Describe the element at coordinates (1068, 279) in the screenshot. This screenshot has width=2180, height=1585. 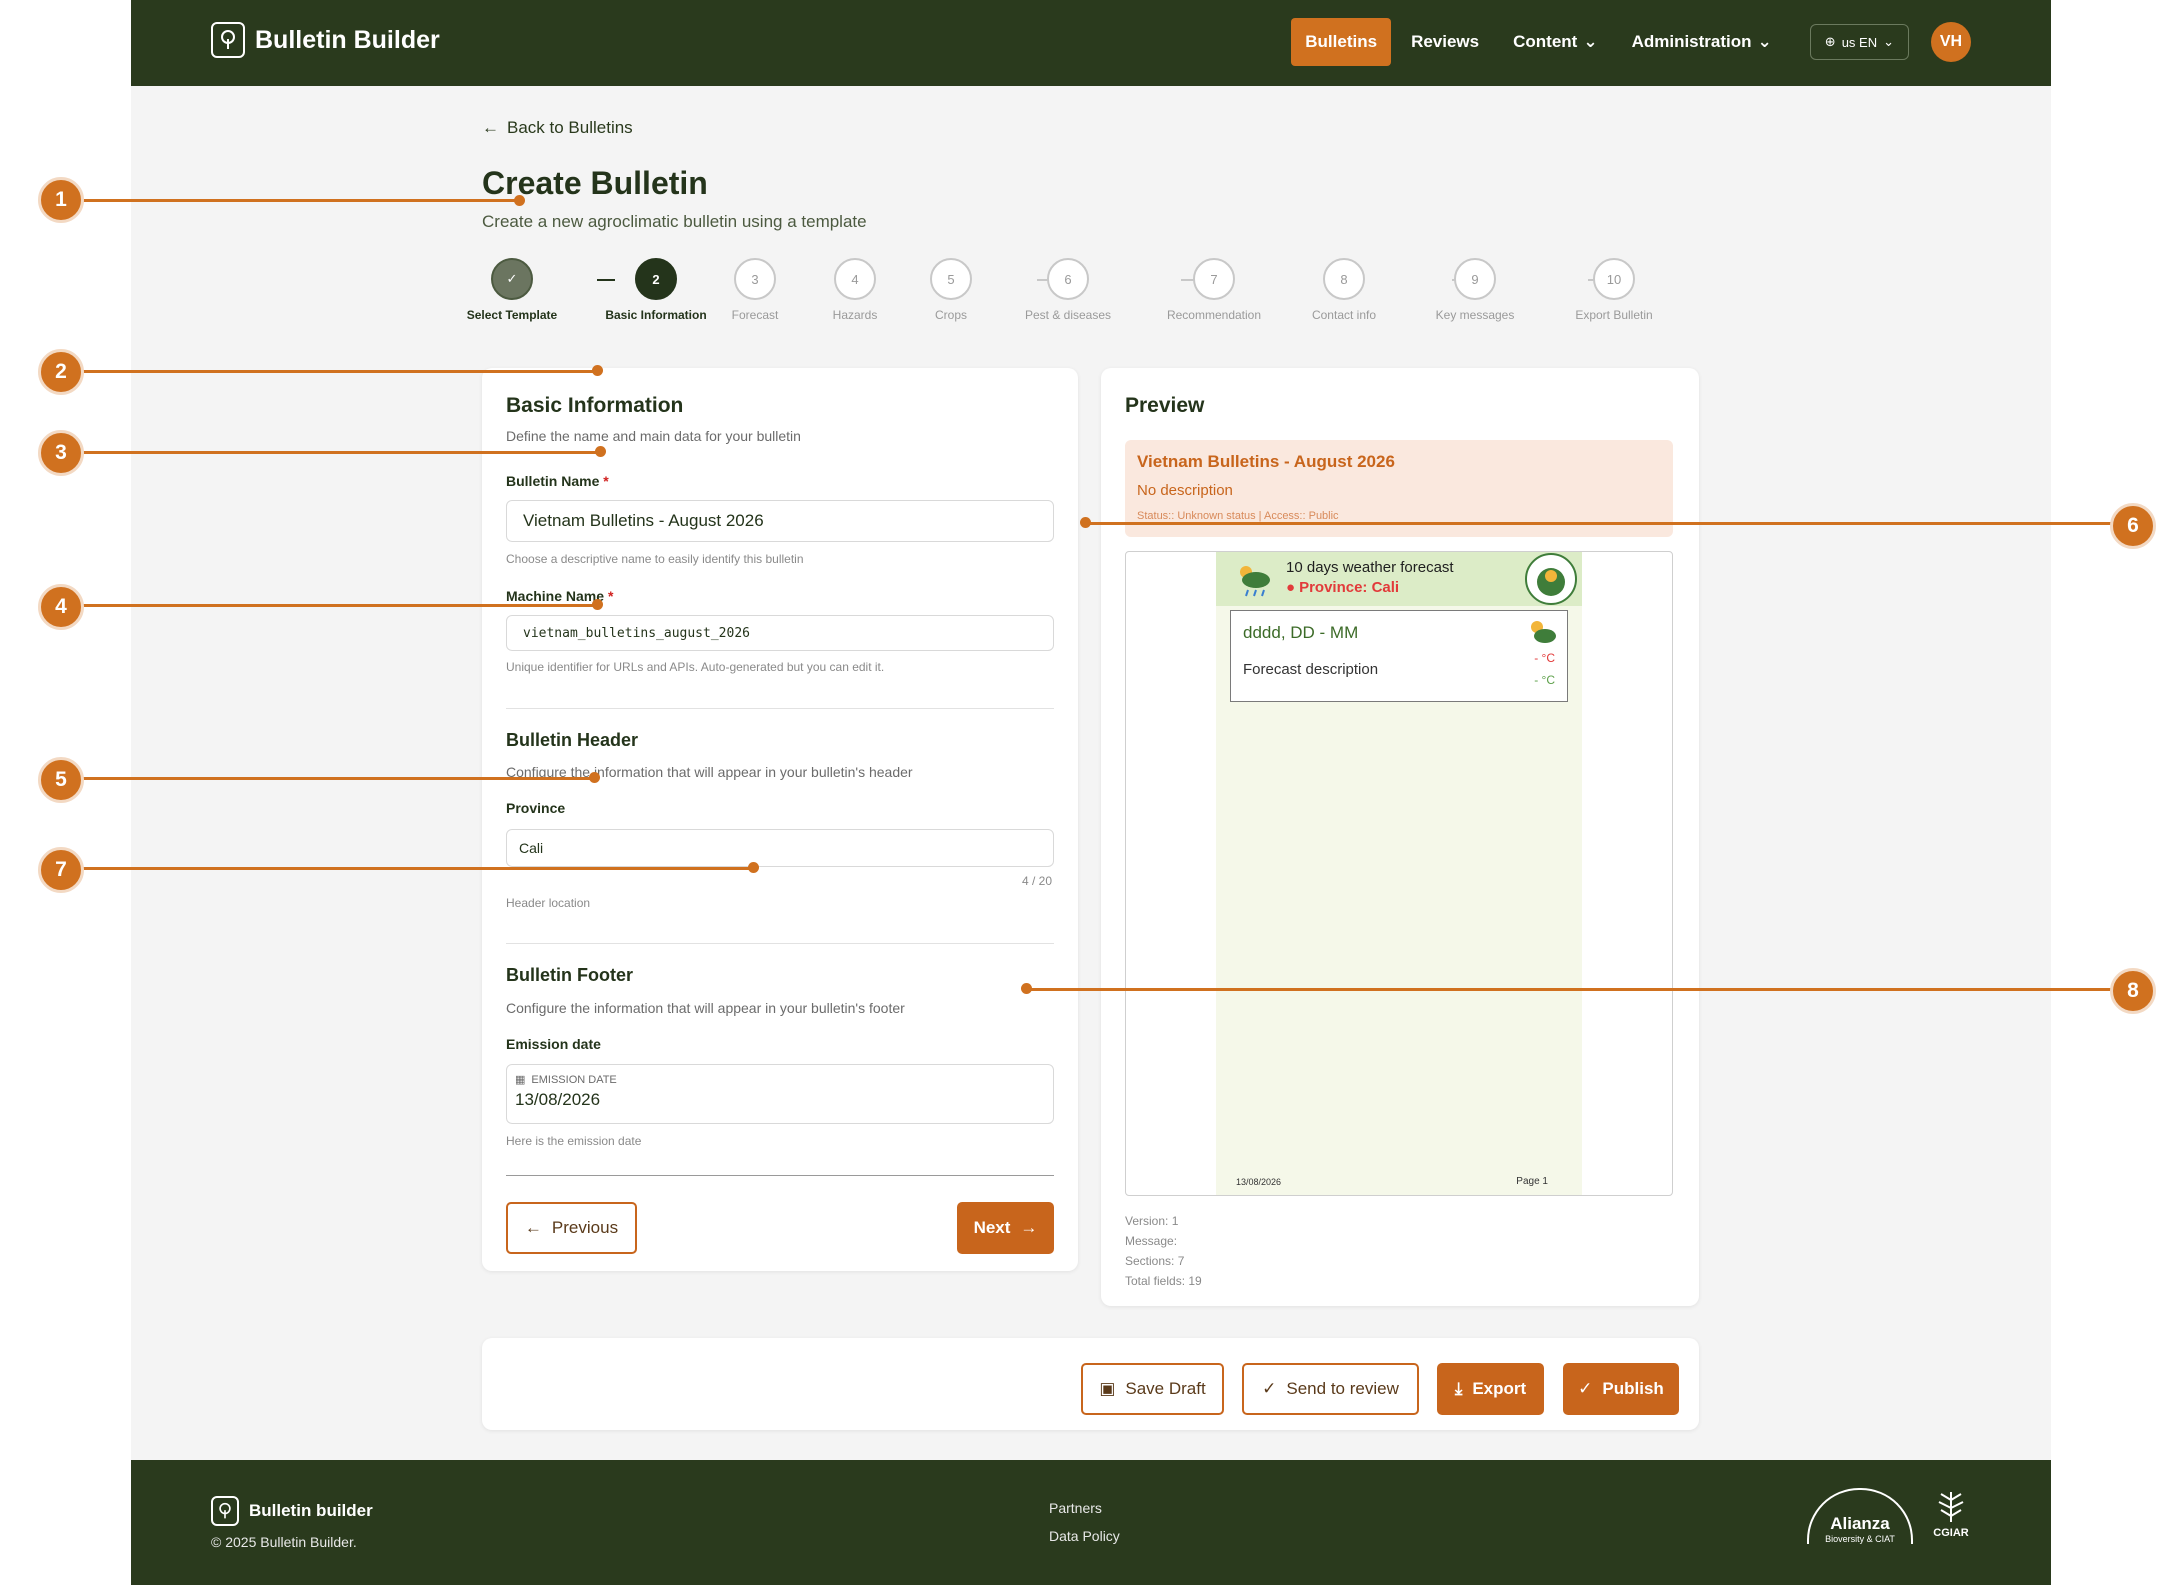
I see `step-number: 6` at that location.